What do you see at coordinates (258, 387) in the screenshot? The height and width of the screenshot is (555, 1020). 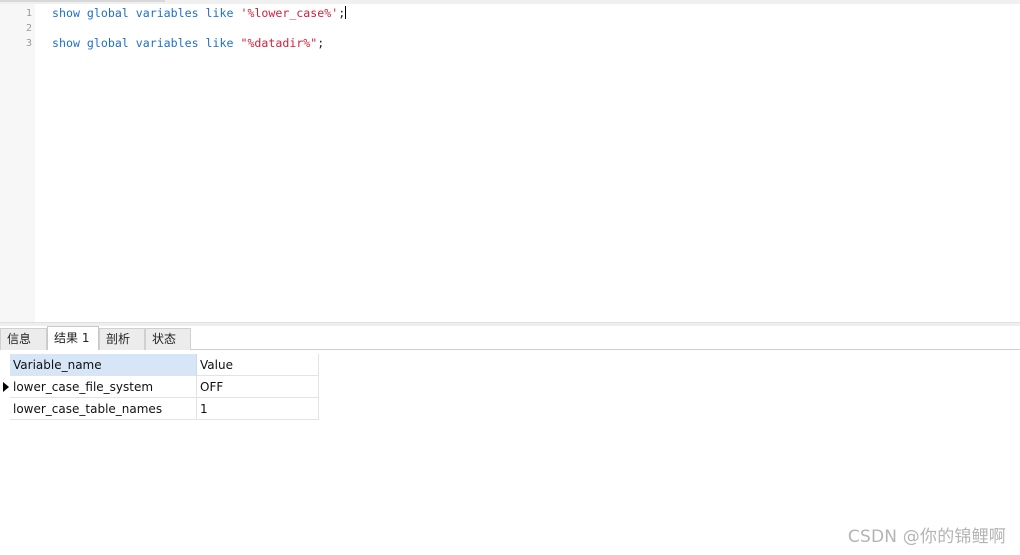 I see `table-cell: OFF` at bounding box center [258, 387].